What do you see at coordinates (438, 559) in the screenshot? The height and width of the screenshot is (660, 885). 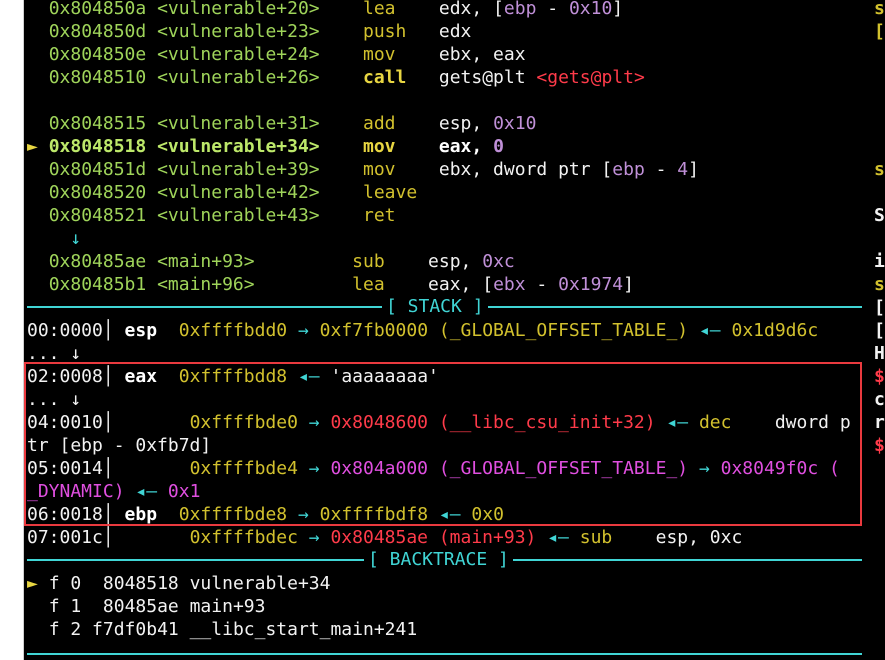 I see `backtrace-title: [ BACKTRACE ]` at bounding box center [438, 559].